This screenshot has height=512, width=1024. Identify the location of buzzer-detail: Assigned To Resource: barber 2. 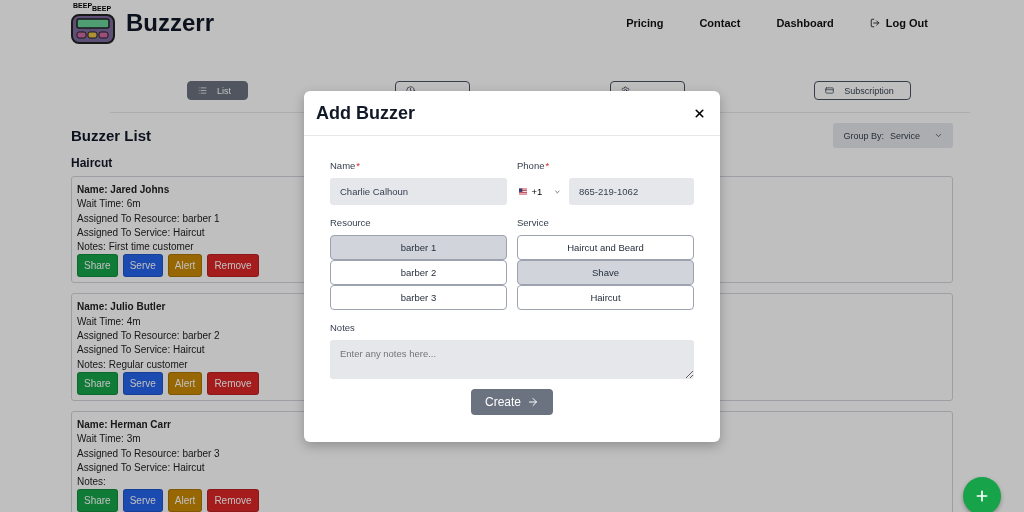
(148, 336).